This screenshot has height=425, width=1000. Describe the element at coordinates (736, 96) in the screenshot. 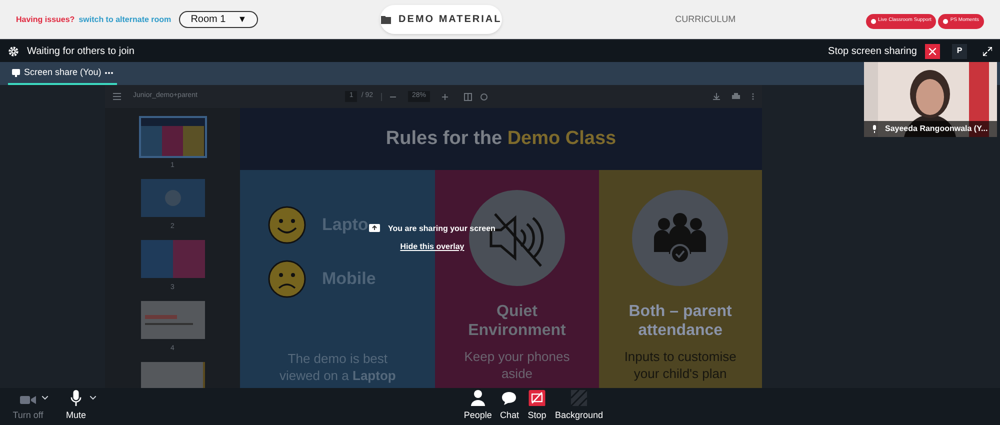

I see `print-icon` at that location.